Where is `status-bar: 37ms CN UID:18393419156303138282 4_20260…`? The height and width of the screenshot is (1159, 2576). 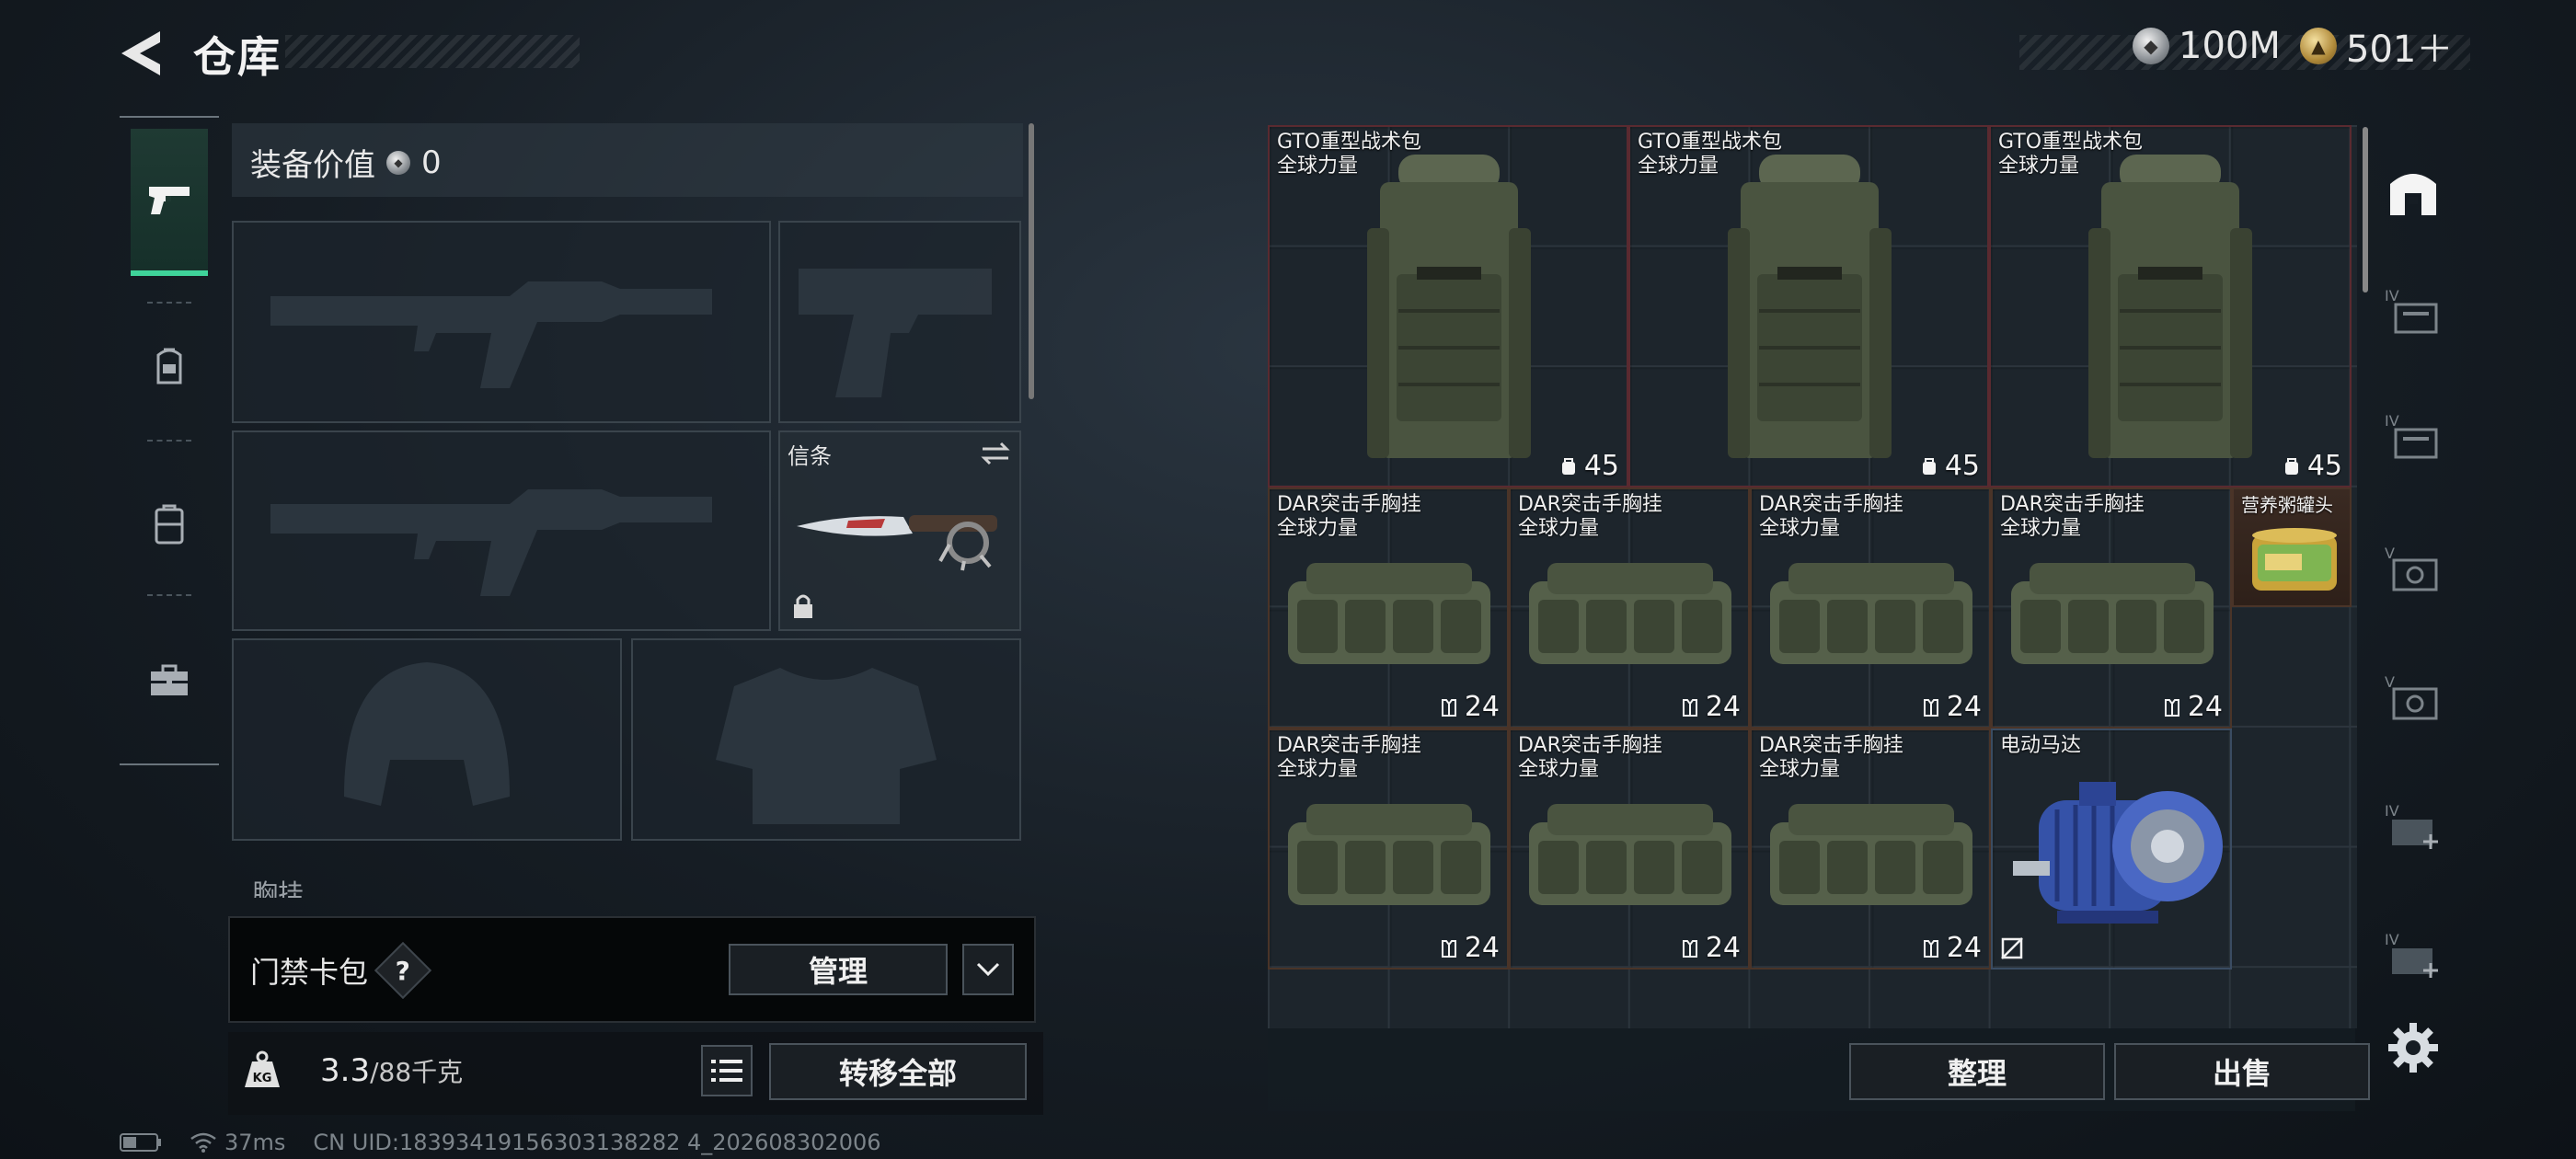 status-bar: 37ms CN UID:18393419156303138282 4_20260… is located at coordinates (500, 1142).